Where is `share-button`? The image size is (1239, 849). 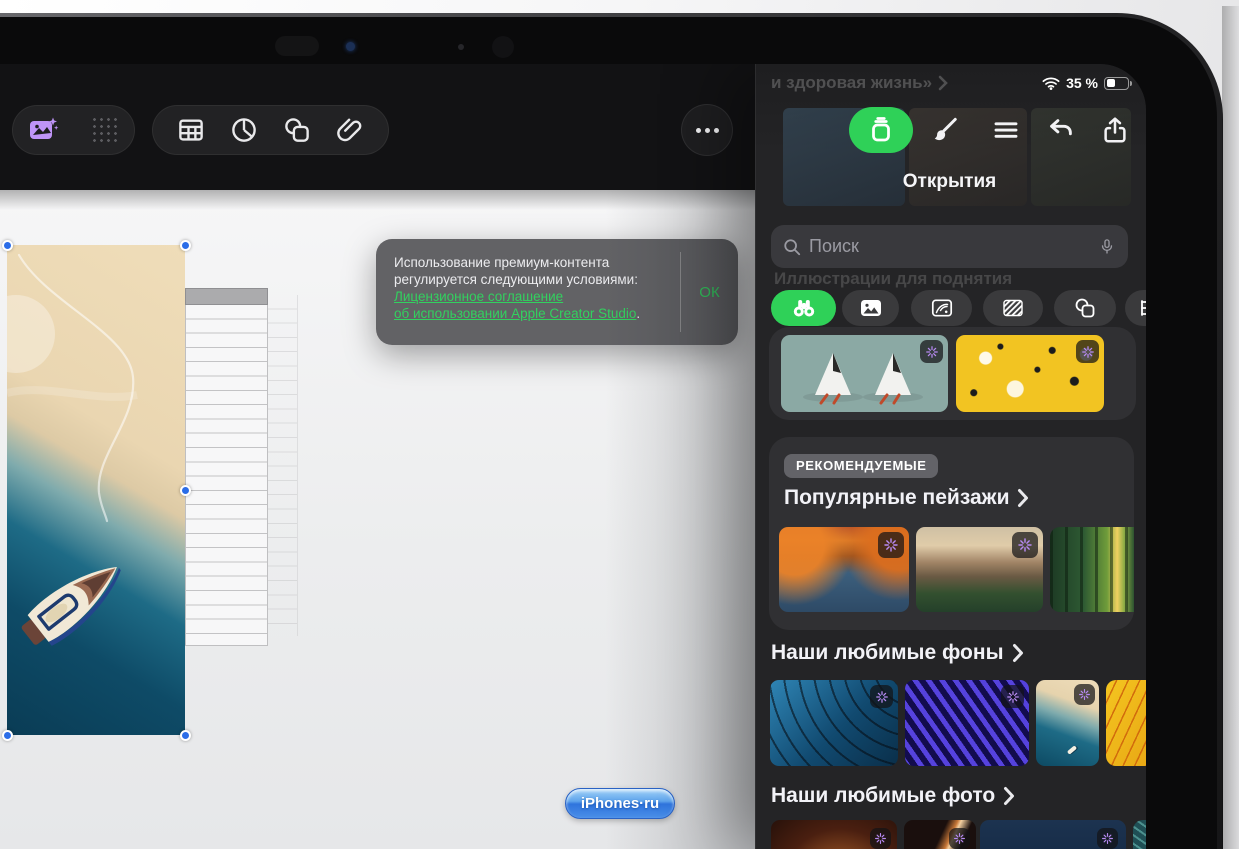 share-button is located at coordinates (1115, 130).